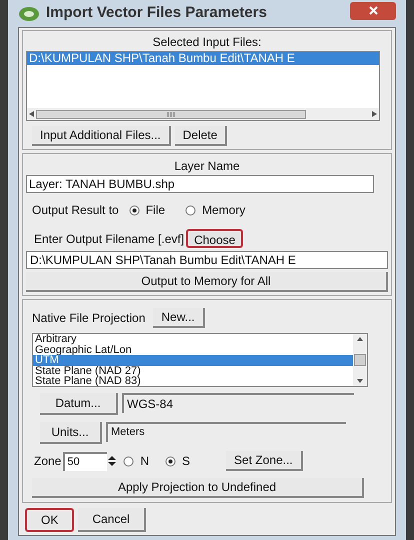  I want to click on field-label: Native File Projection, so click(89, 319).